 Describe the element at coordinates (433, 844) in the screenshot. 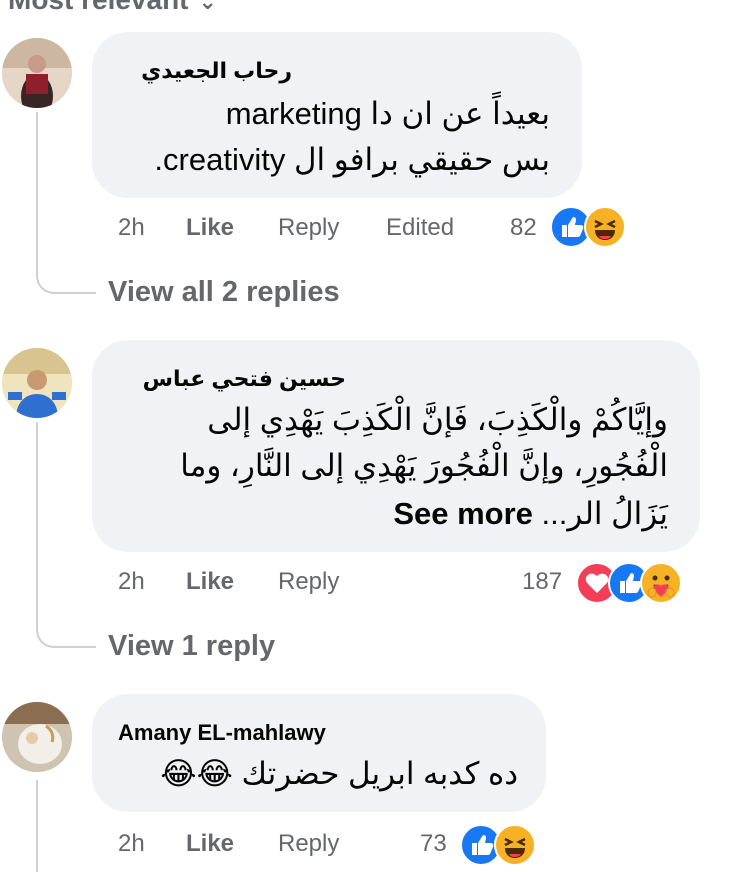

I see `reaction-count: 73` at that location.